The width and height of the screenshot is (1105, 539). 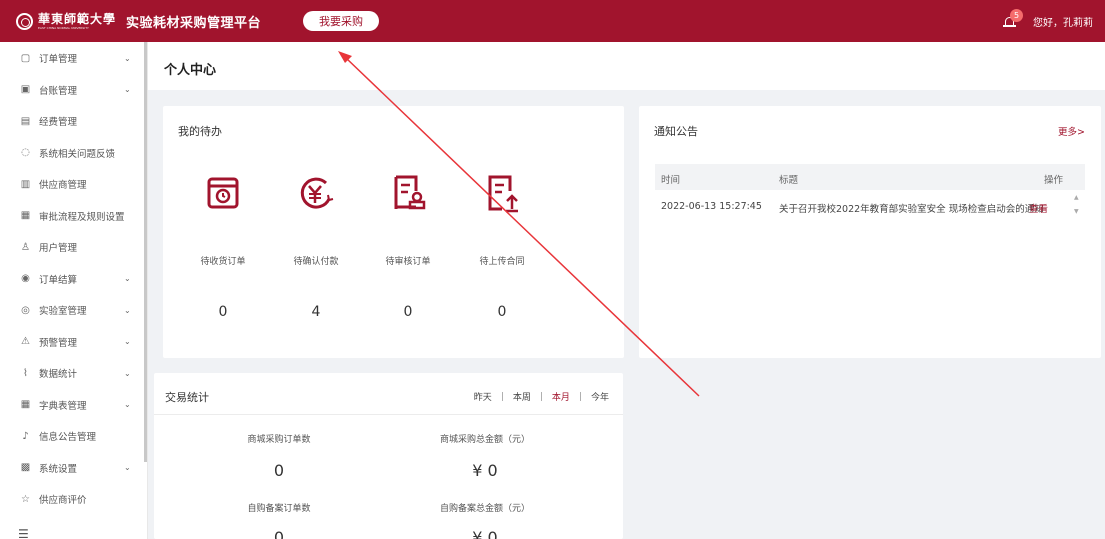 What do you see at coordinates (63, 500) in the screenshot?
I see `sidebar-item-label: 供应商评价` at bounding box center [63, 500].